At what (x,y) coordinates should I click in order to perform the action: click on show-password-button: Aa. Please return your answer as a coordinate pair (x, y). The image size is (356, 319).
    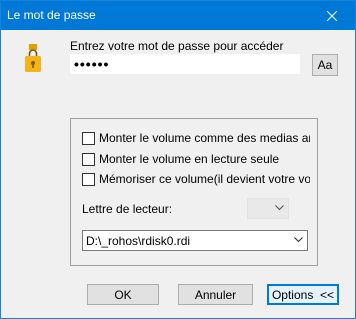
    Looking at the image, I should click on (325, 65).